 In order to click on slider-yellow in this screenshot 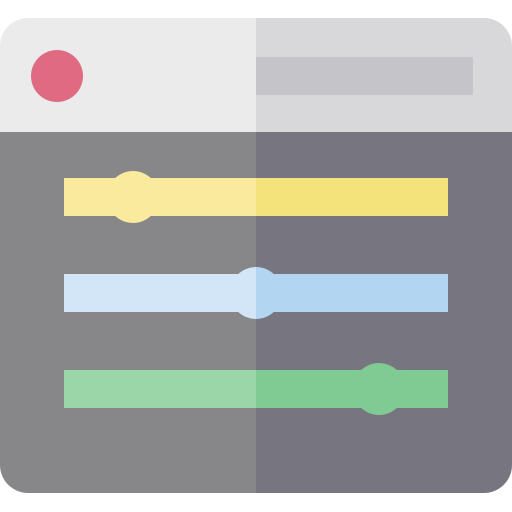, I will do `click(256, 197)`.